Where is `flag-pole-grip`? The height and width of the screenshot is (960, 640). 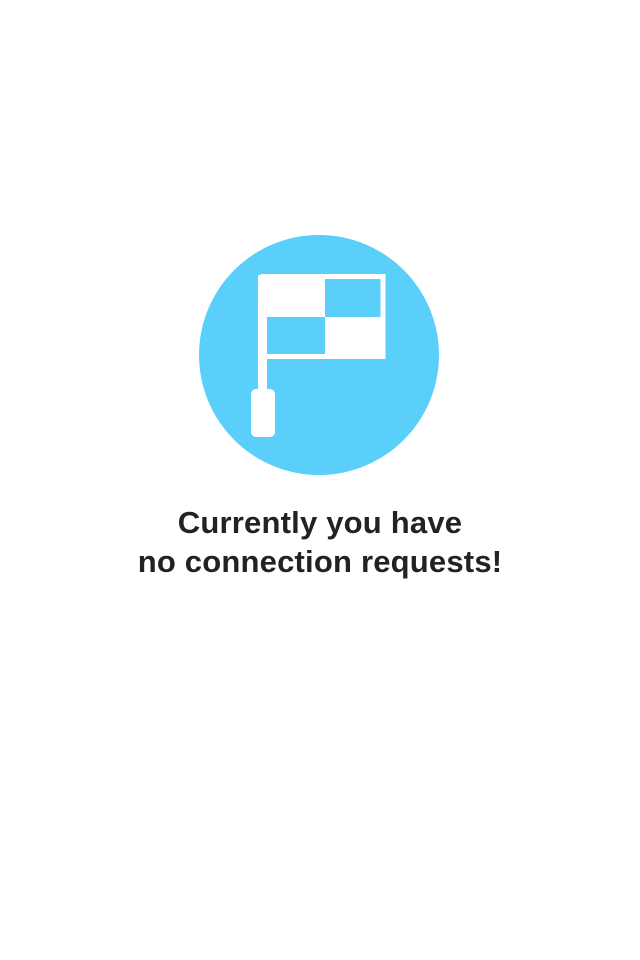 flag-pole-grip is located at coordinates (263, 413).